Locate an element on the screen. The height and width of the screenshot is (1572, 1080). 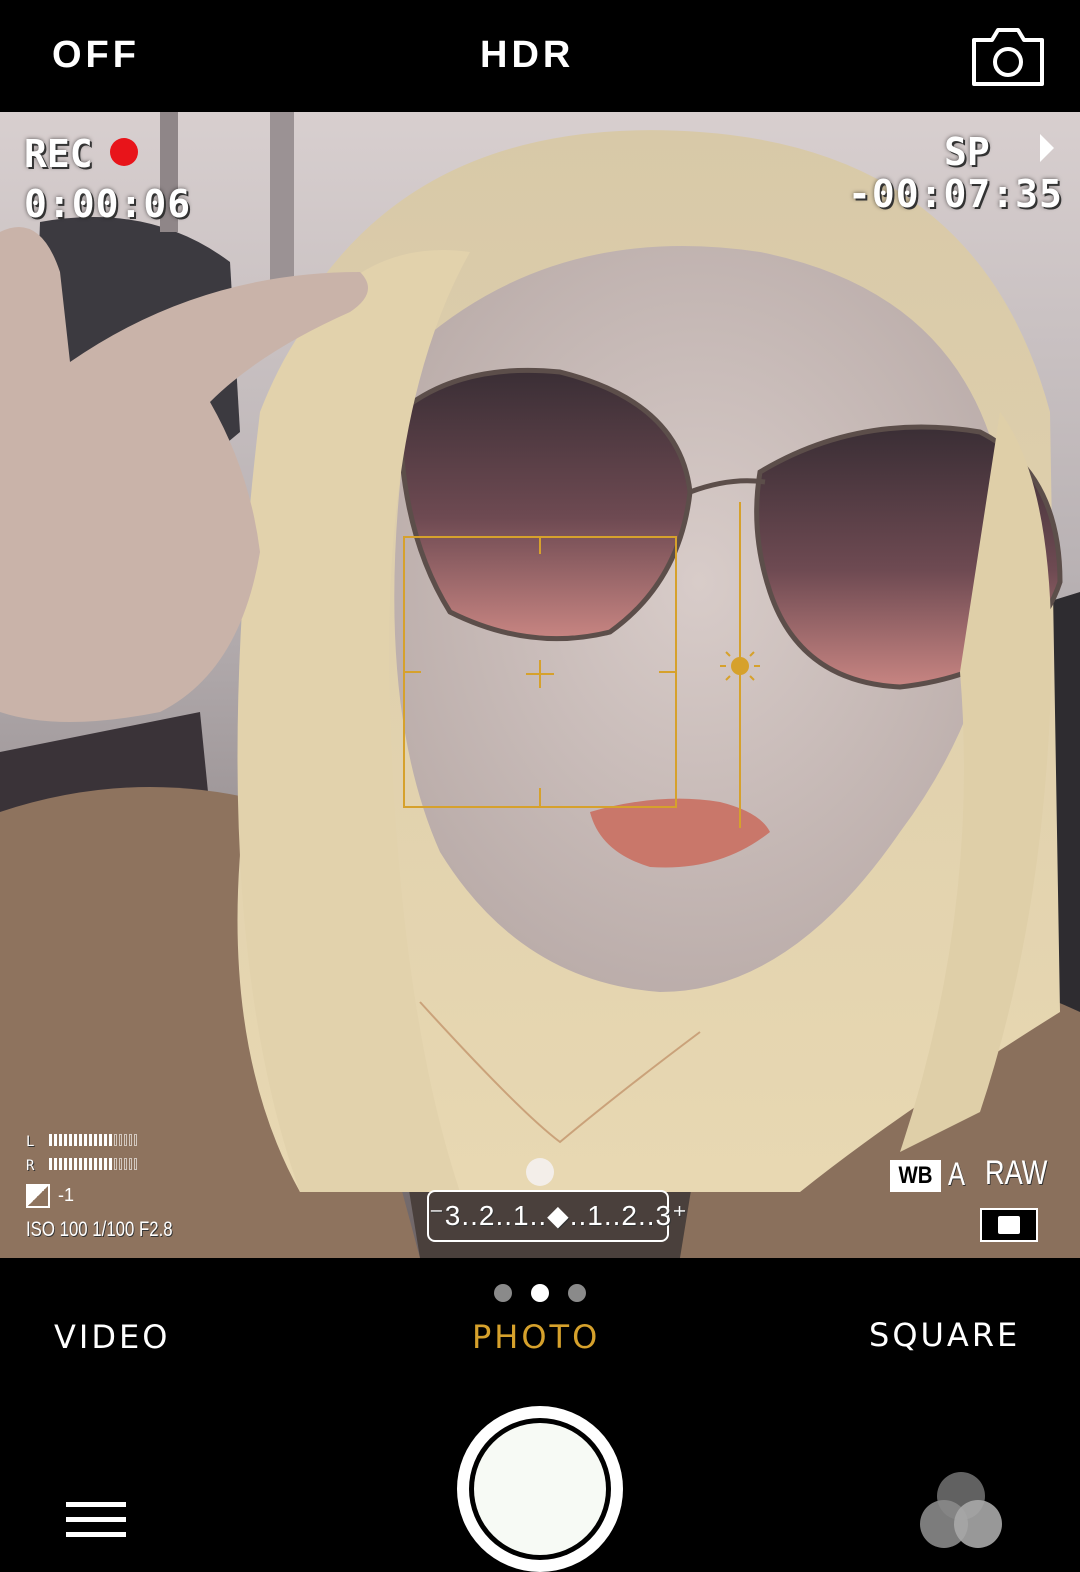
exposure-compensation: -1 is located at coordinates (50, 1196).